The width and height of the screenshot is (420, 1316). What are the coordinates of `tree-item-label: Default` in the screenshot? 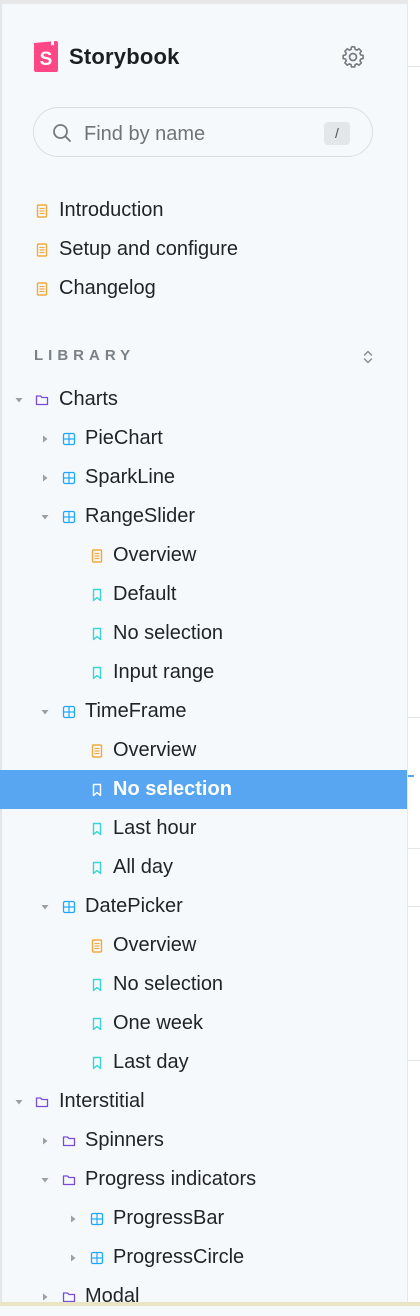 It's located at (145, 594).